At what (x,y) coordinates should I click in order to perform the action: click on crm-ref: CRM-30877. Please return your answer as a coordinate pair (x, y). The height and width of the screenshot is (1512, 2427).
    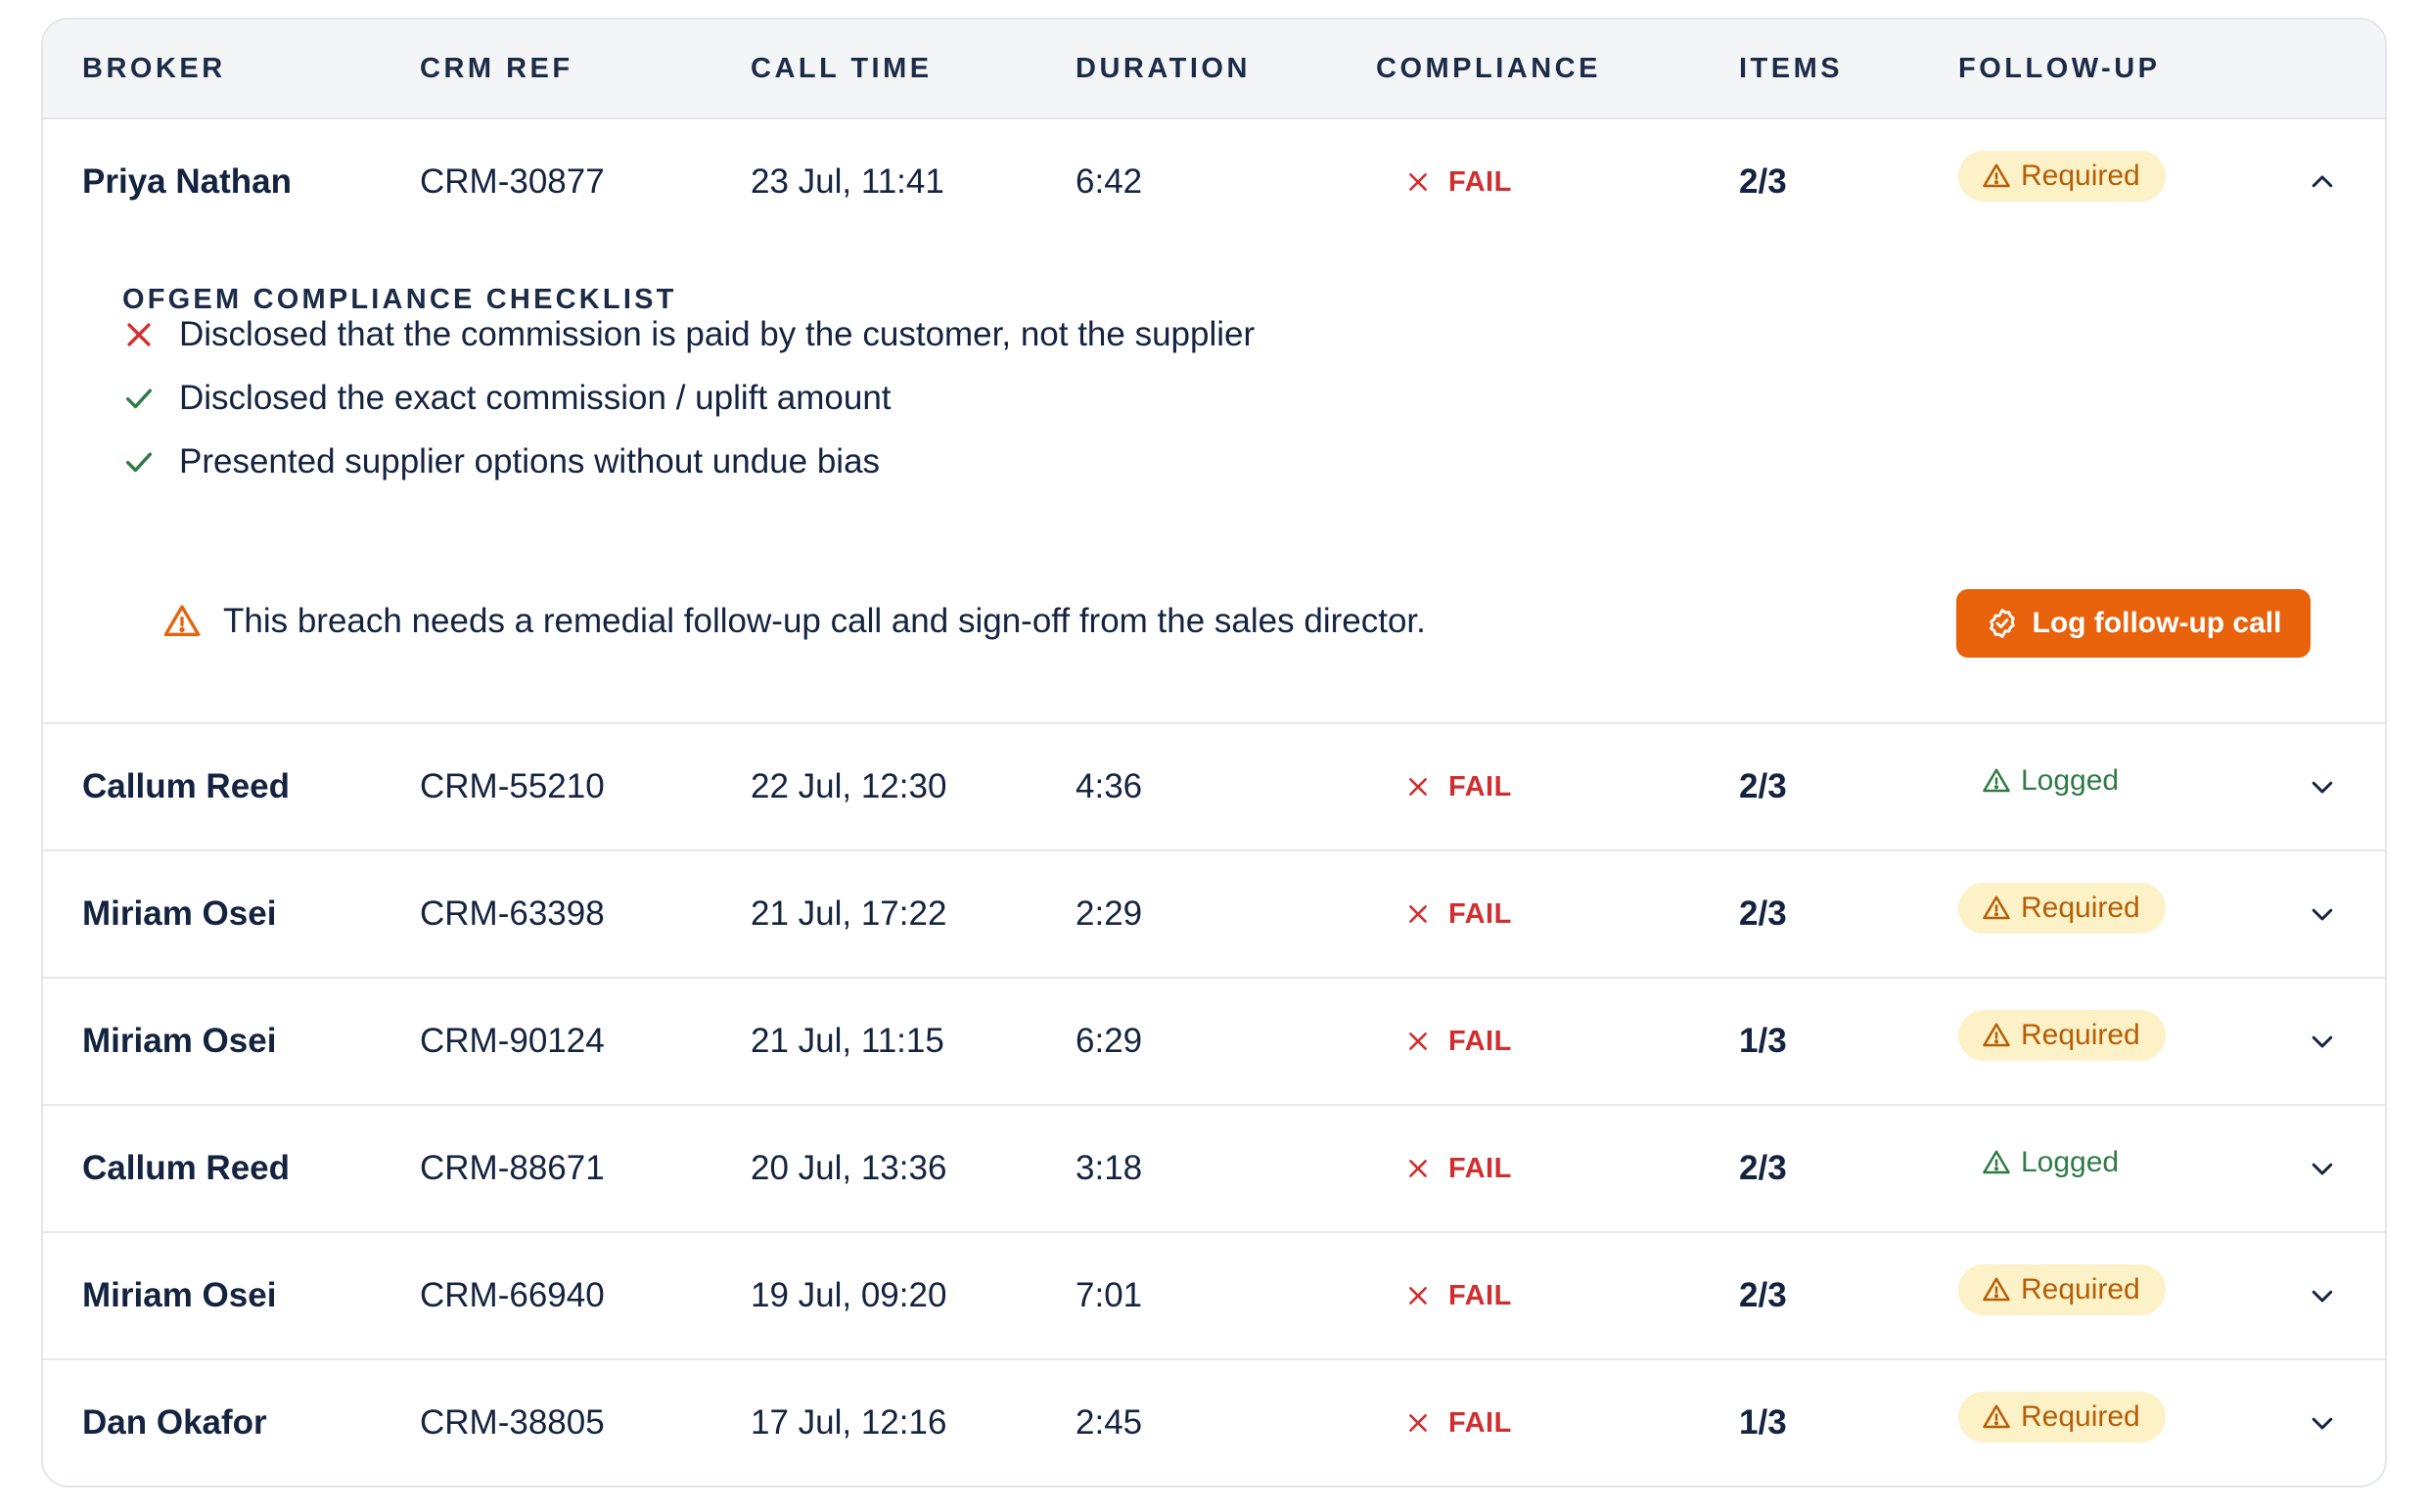
    Looking at the image, I should click on (512, 181).